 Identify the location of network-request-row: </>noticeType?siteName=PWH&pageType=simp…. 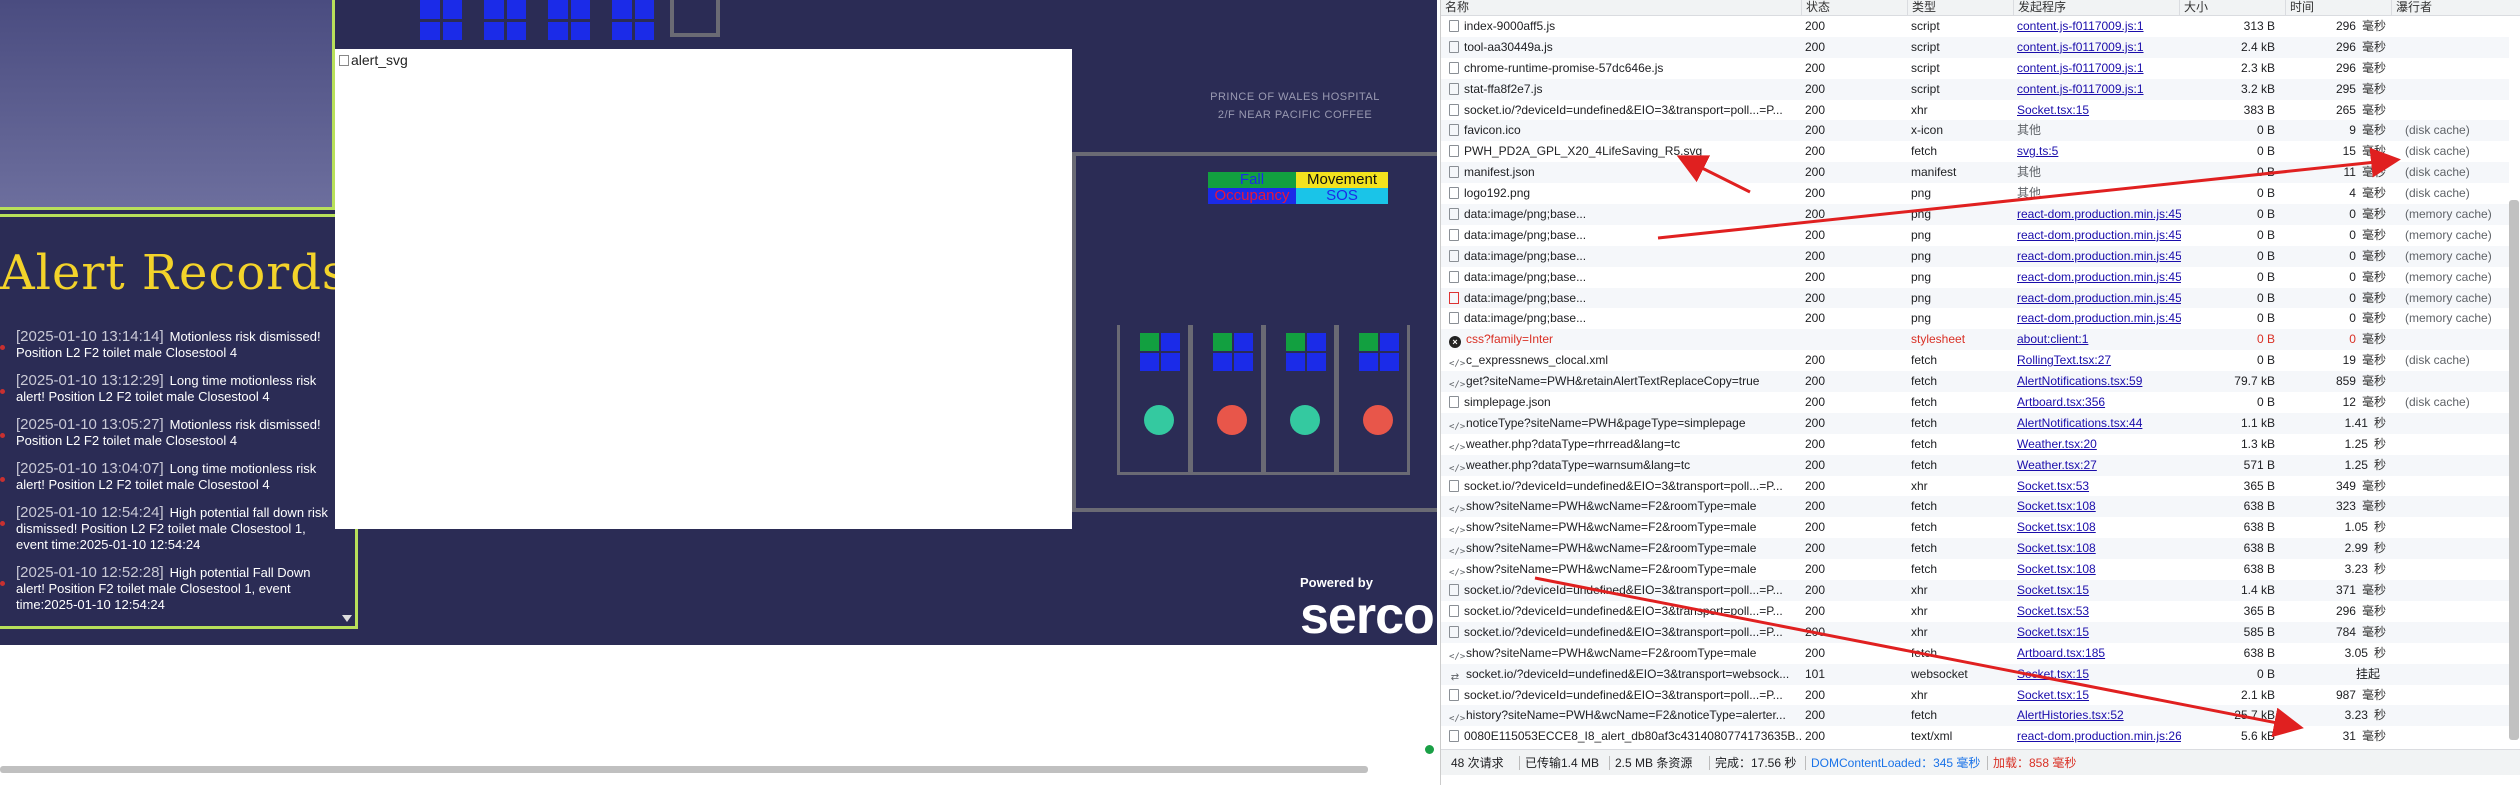
(1975, 423).